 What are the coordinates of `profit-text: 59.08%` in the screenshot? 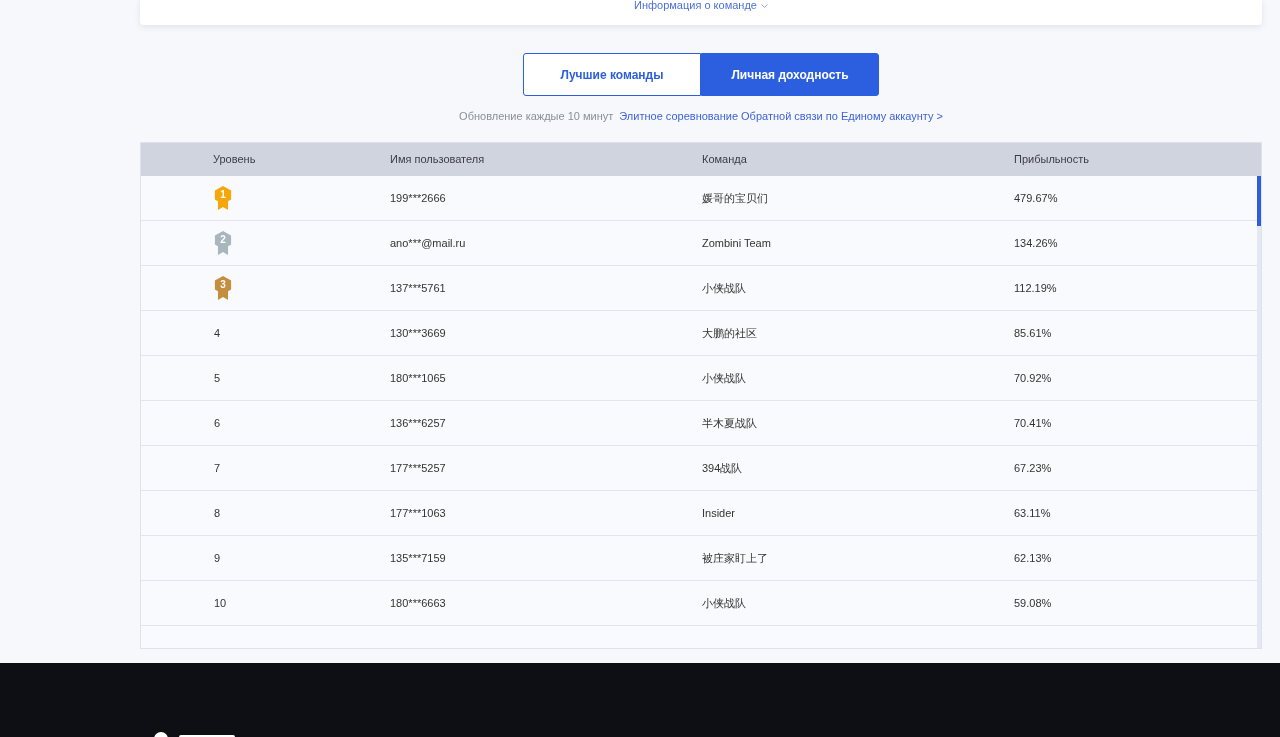 It's located at (1033, 602).